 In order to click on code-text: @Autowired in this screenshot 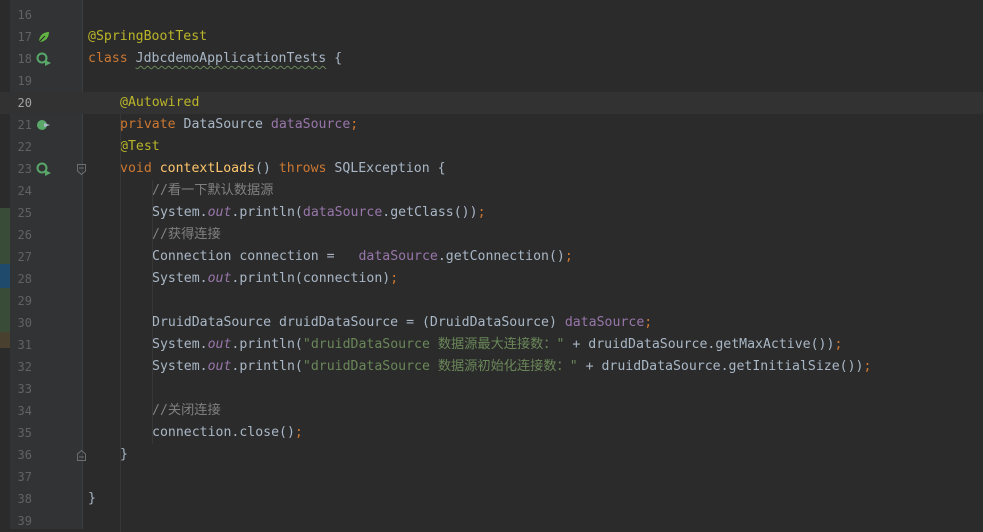, I will do `click(159, 103)`.